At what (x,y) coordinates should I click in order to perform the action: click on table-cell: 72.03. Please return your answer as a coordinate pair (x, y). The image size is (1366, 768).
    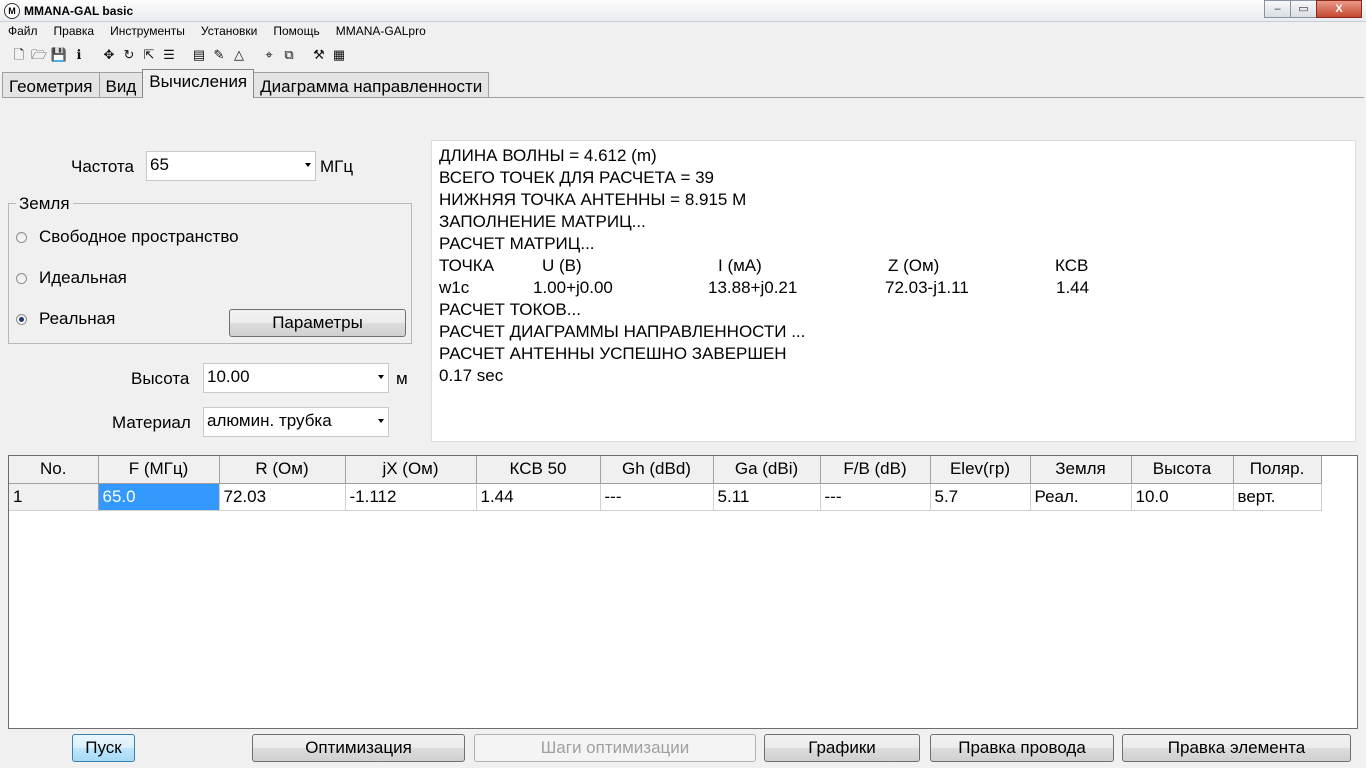
    Looking at the image, I should click on (282, 497).